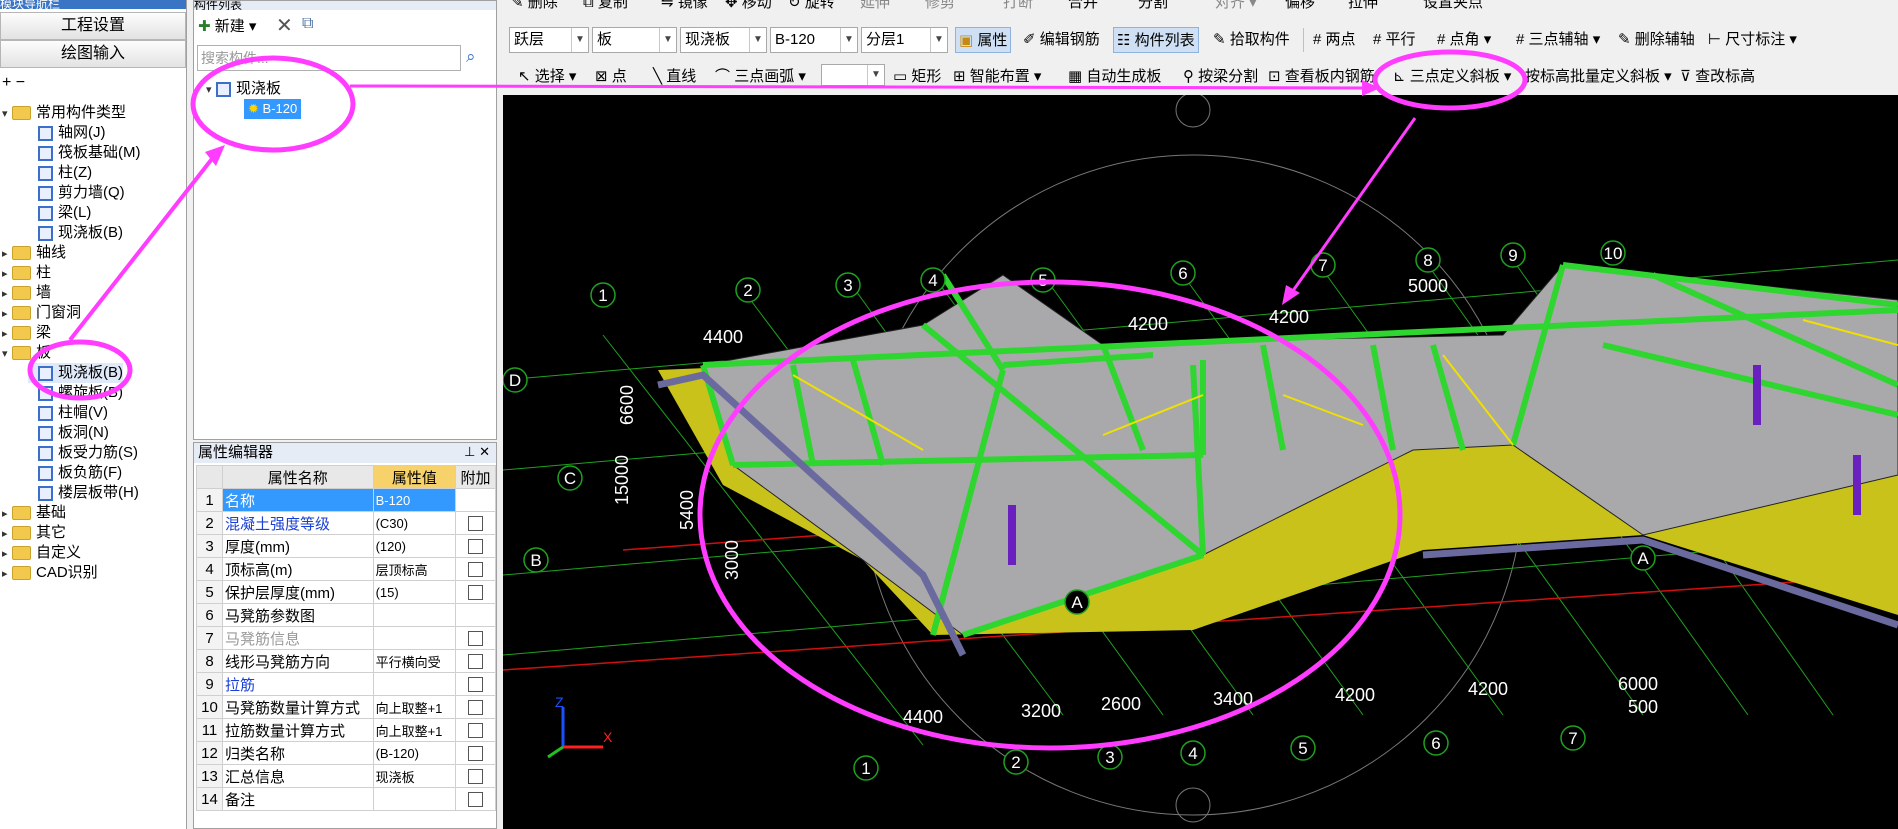  Describe the element at coordinates (414, 546) in the screenshot. I see `property-value: (120)` at that location.